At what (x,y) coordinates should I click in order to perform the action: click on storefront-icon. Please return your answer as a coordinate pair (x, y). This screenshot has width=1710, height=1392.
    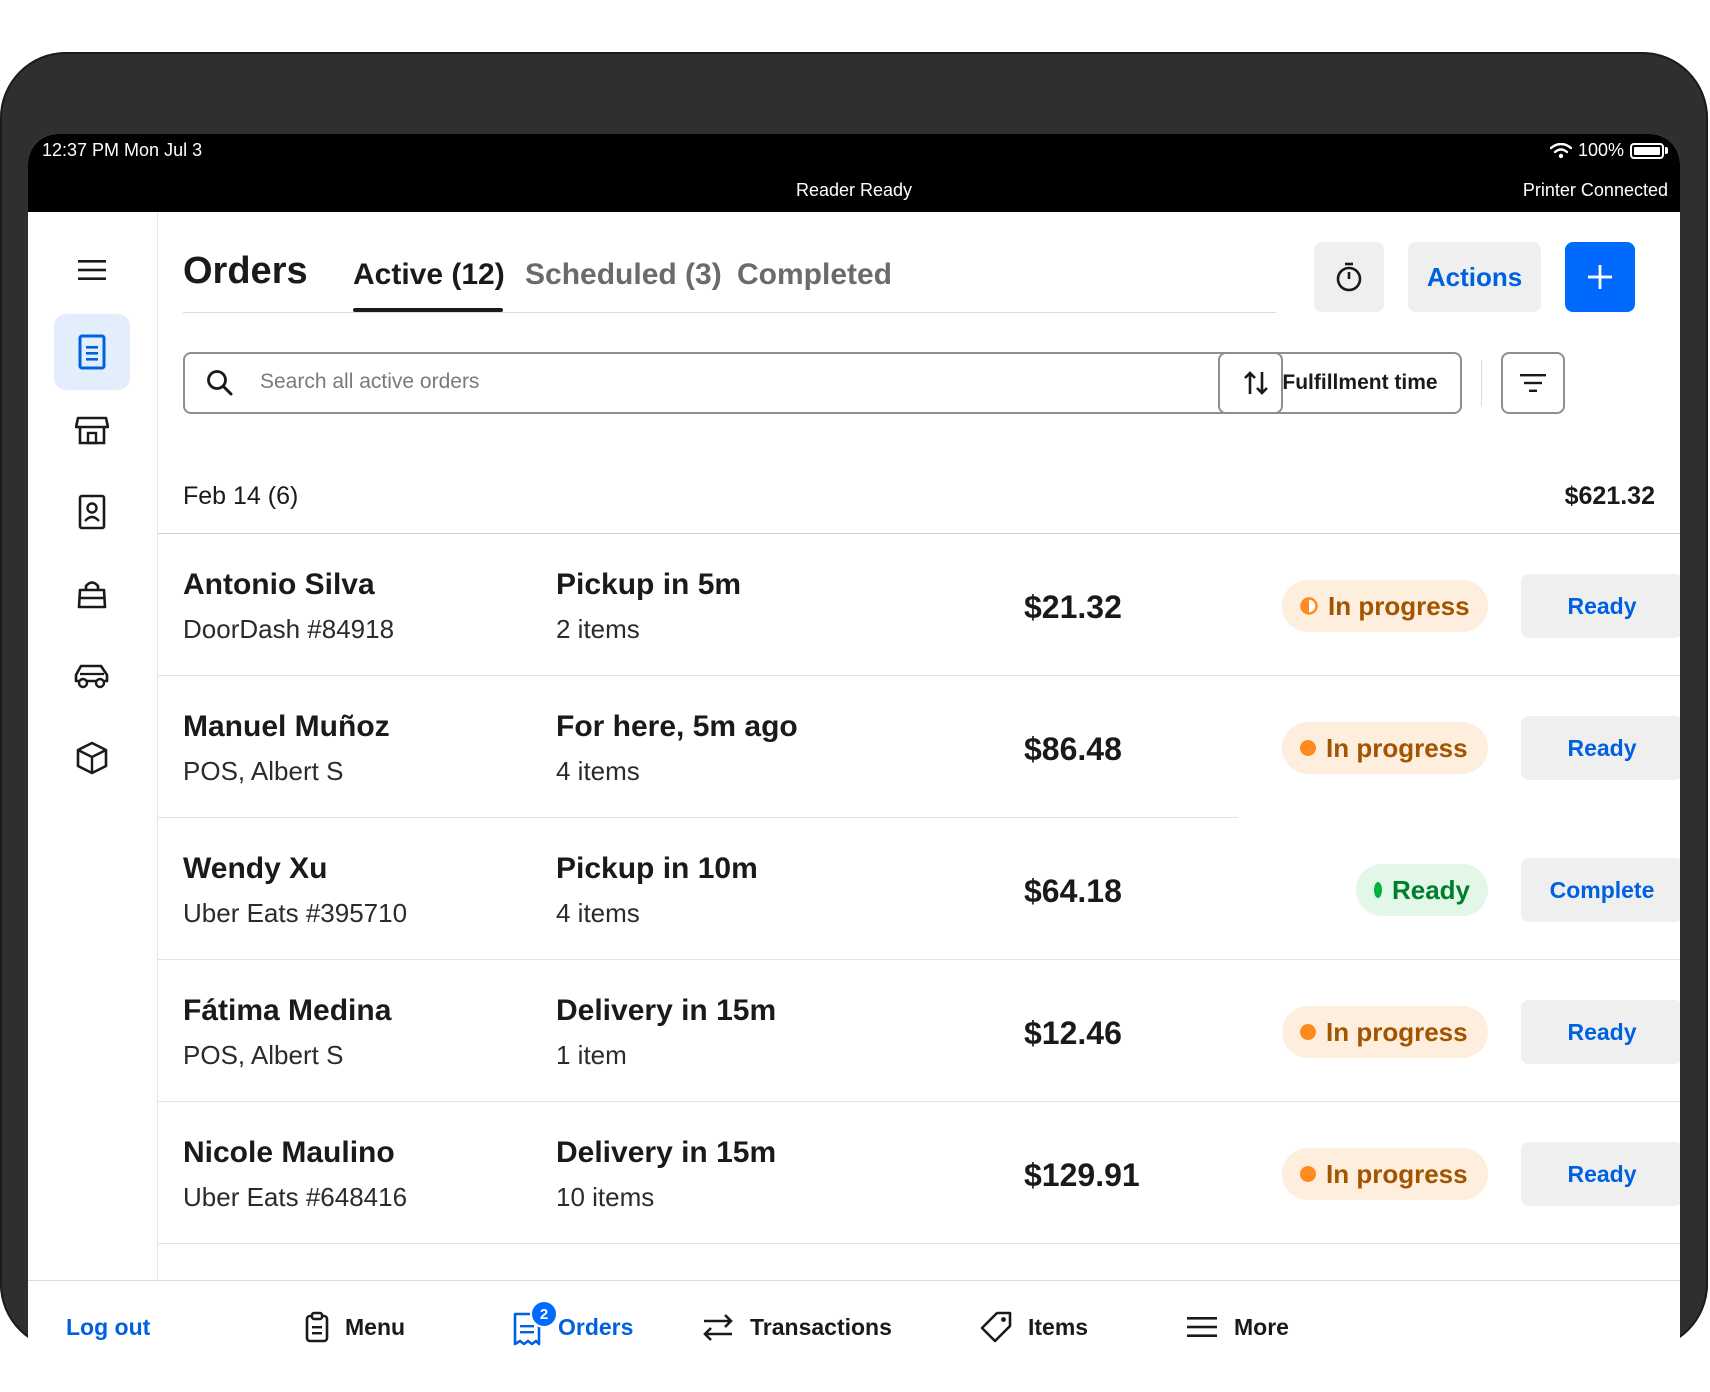
    Looking at the image, I should click on (92, 430).